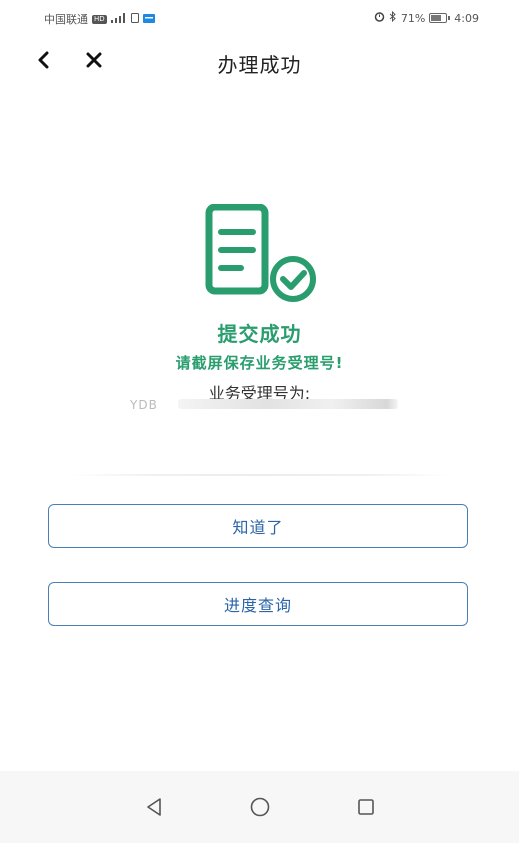 The width and height of the screenshot is (519, 843). What do you see at coordinates (260, 475) in the screenshot?
I see `divider` at bounding box center [260, 475].